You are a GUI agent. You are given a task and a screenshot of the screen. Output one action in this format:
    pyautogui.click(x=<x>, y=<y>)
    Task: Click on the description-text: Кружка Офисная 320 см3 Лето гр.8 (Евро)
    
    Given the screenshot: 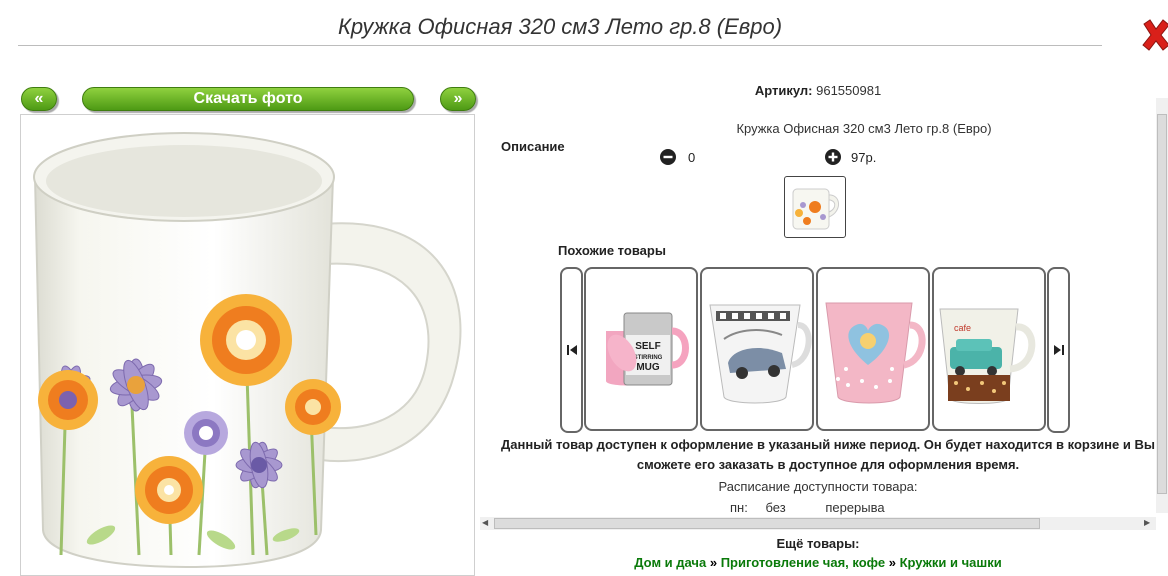 What is the action you would take?
    pyautogui.click(x=864, y=128)
    